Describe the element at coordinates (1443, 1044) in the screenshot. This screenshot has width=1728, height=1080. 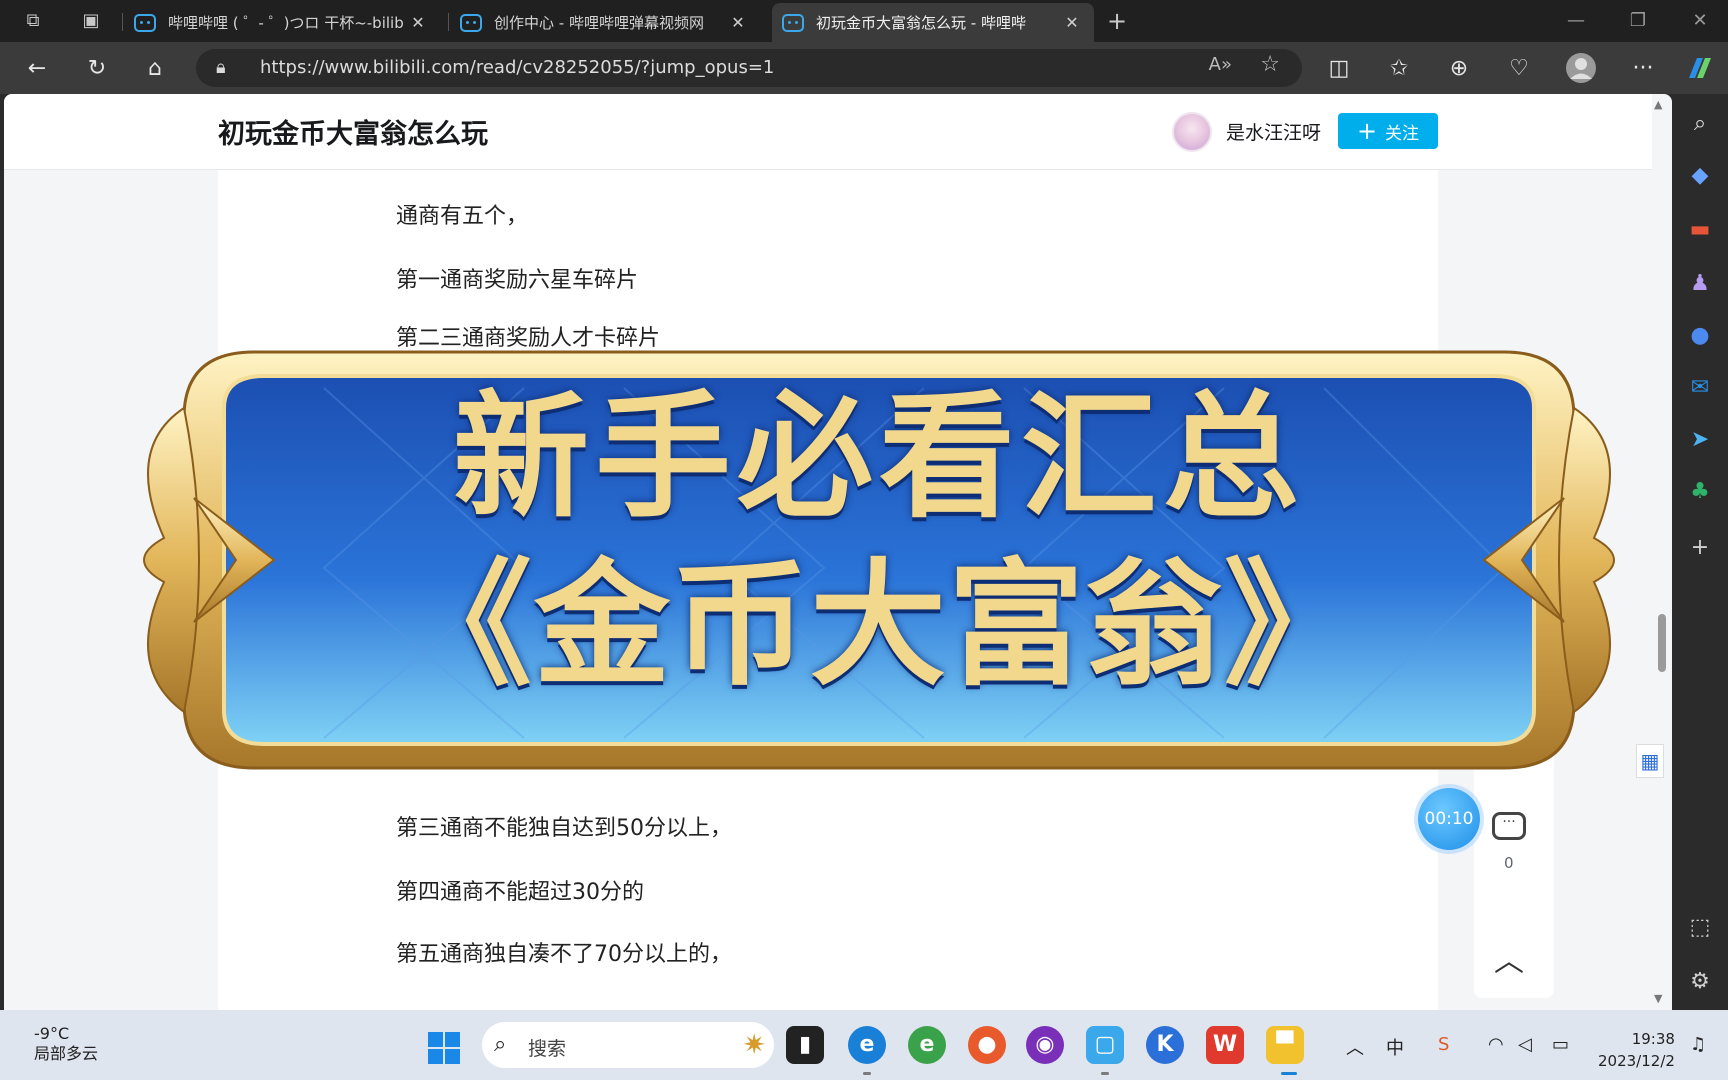
I see `sogou-icon: S` at that location.